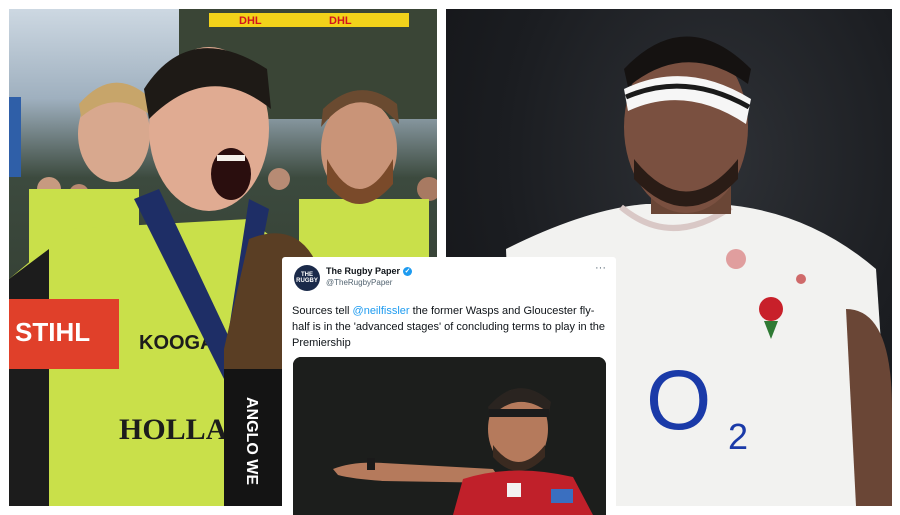 This screenshot has width=900, height=515. Describe the element at coordinates (322, 311) in the screenshot. I see `tweet-text-before: Sources tell` at that location.